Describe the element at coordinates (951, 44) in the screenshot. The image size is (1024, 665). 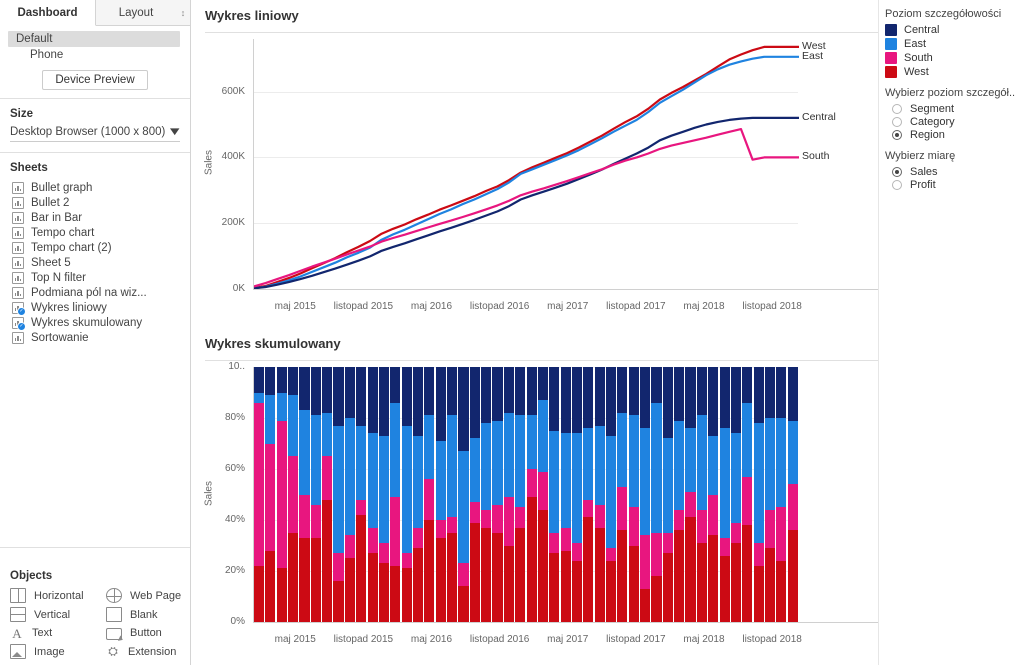
I see `legend-item: East` at that location.